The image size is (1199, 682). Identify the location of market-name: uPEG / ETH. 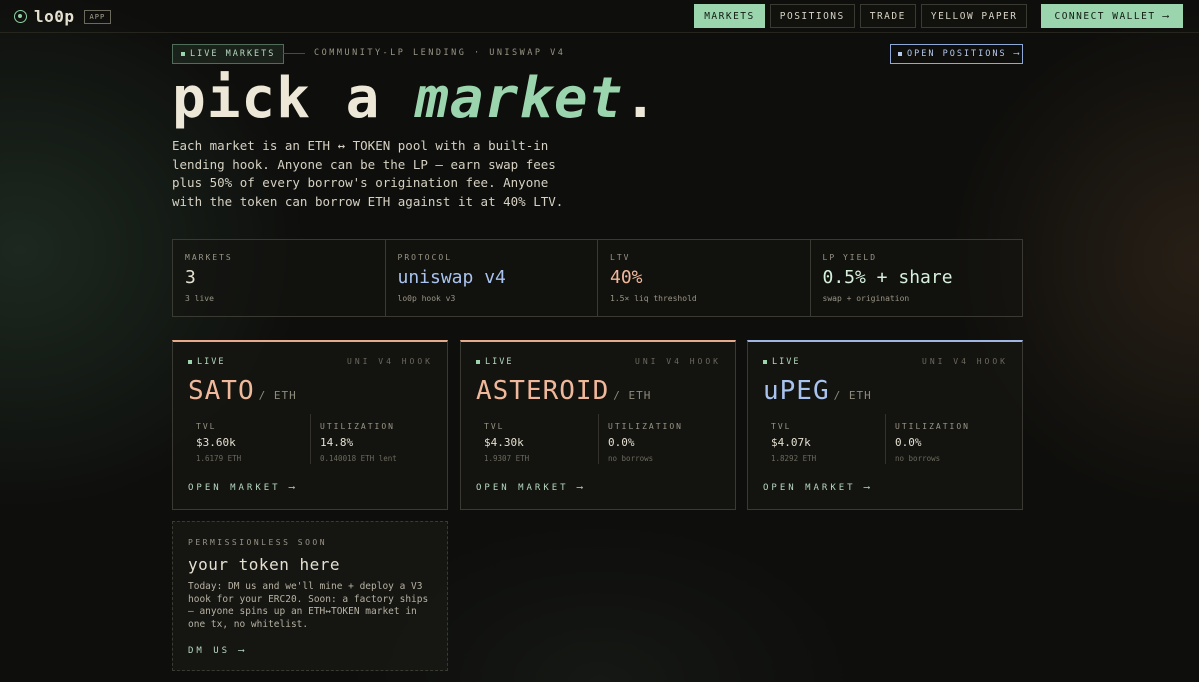
(817, 391).